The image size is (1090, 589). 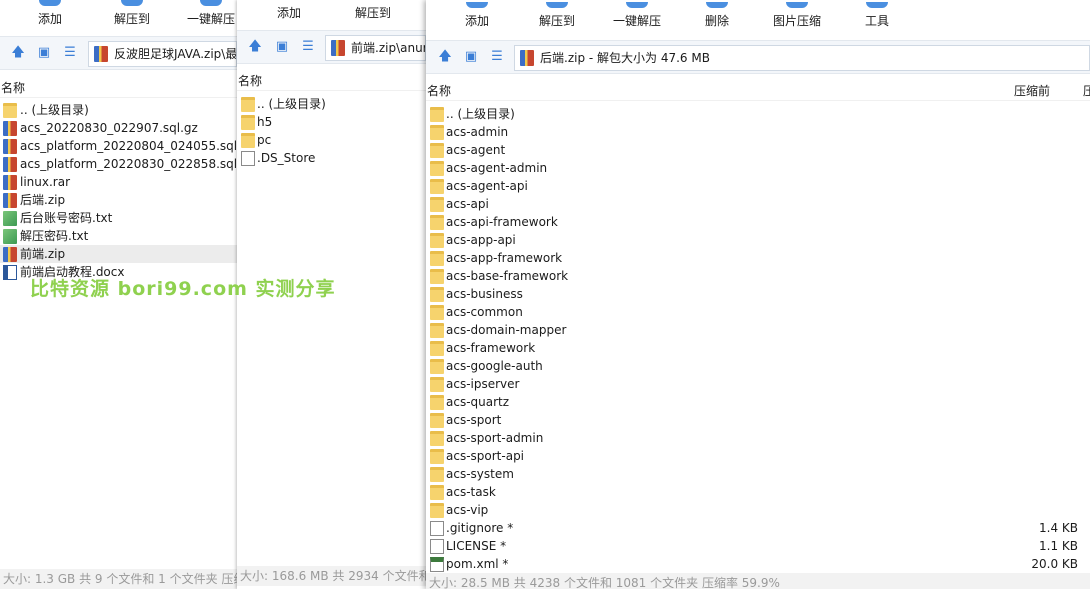 I want to click on list-item: acs-agent-api, so click(x=758, y=186).